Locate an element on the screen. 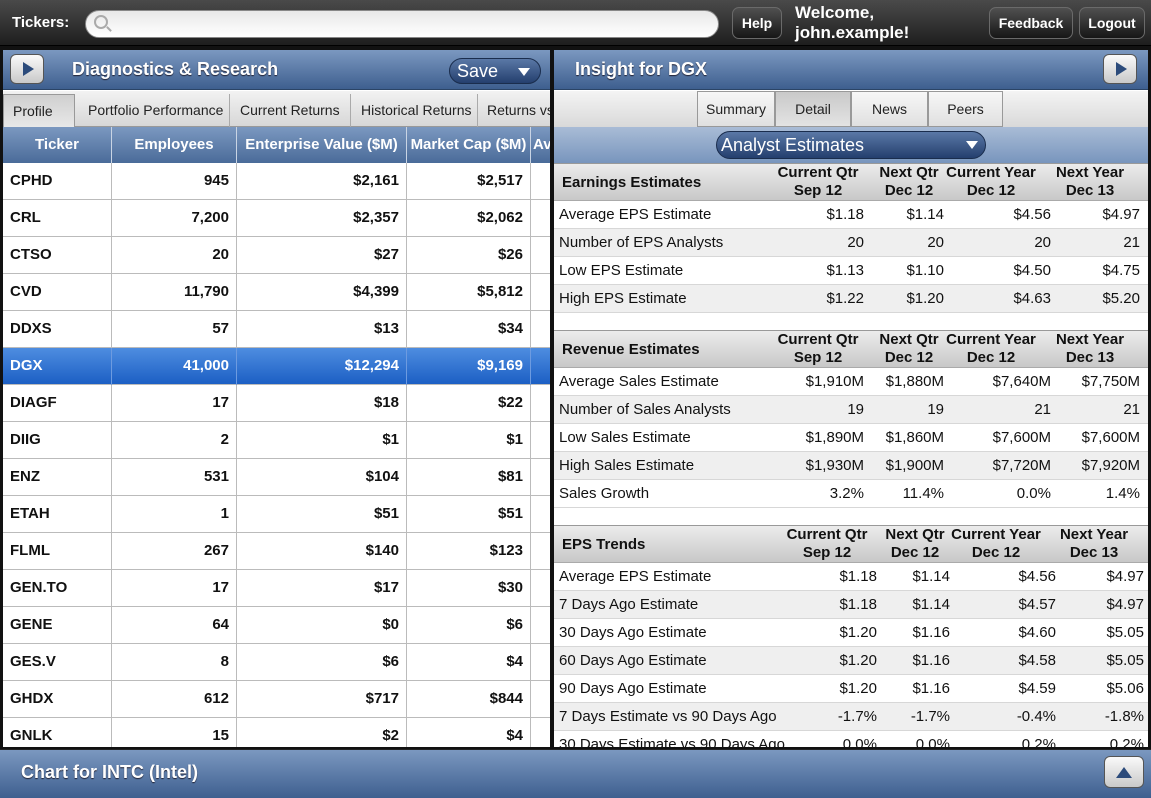 The height and width of the screenshot is (798, 1151). insight-segment-bar: Summary Detail News Peers is located at coordinates (851, 109).